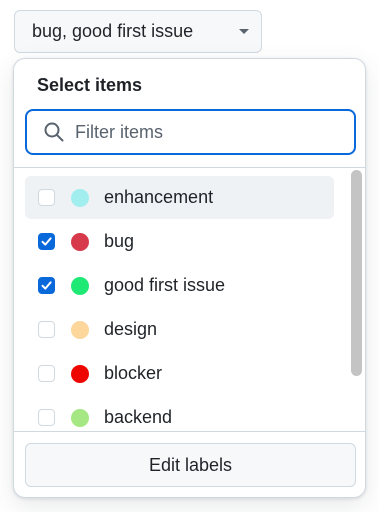 This screenshot has height=512, width=379. I want to click on list-item-good-first-issue: good first issue, so click(179, 285).